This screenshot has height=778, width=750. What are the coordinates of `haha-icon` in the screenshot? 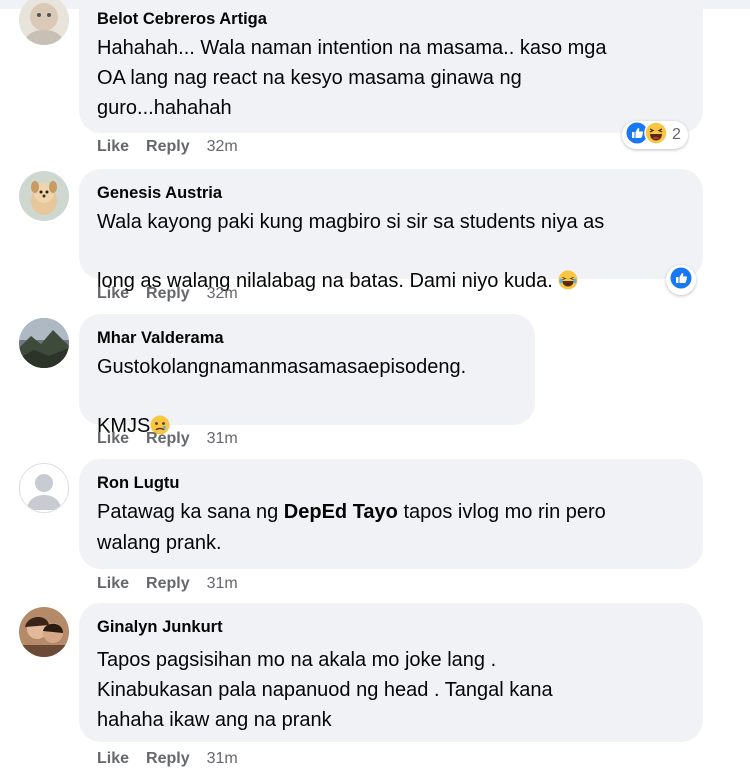 It's located at (656, 135).